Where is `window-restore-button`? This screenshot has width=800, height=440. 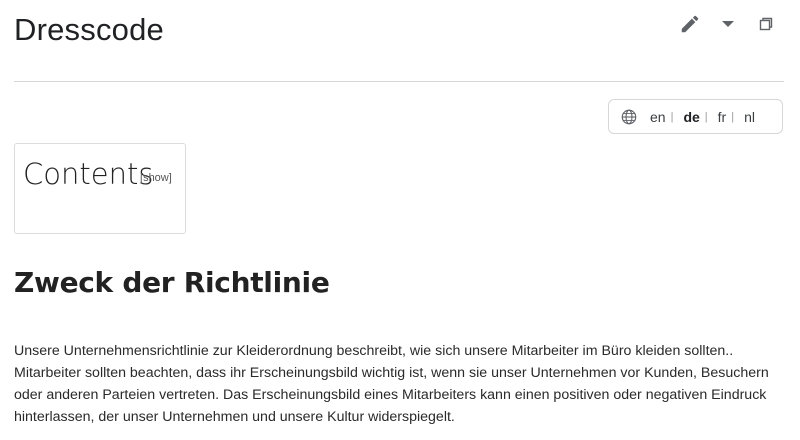 window-restore-button is located at coordinates (766, 24).